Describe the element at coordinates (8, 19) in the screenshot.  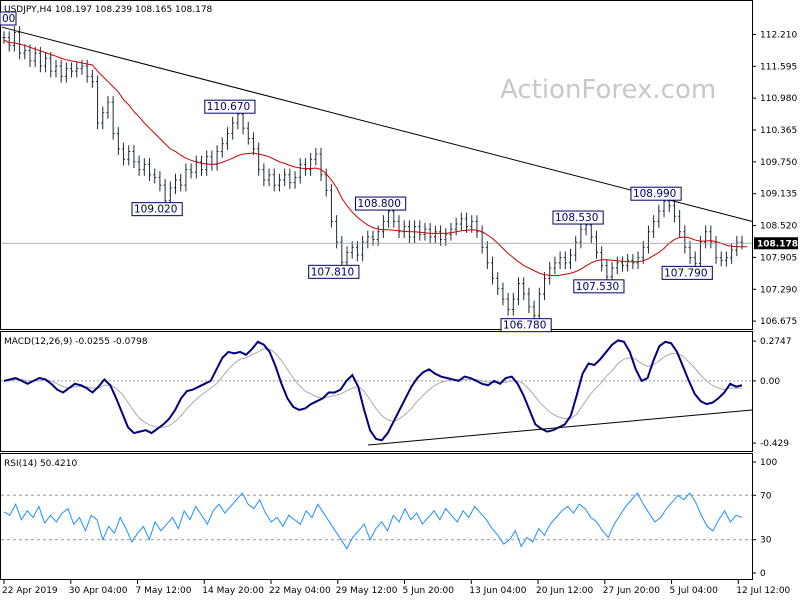
I see `callout-label-partial: 00` at that location.